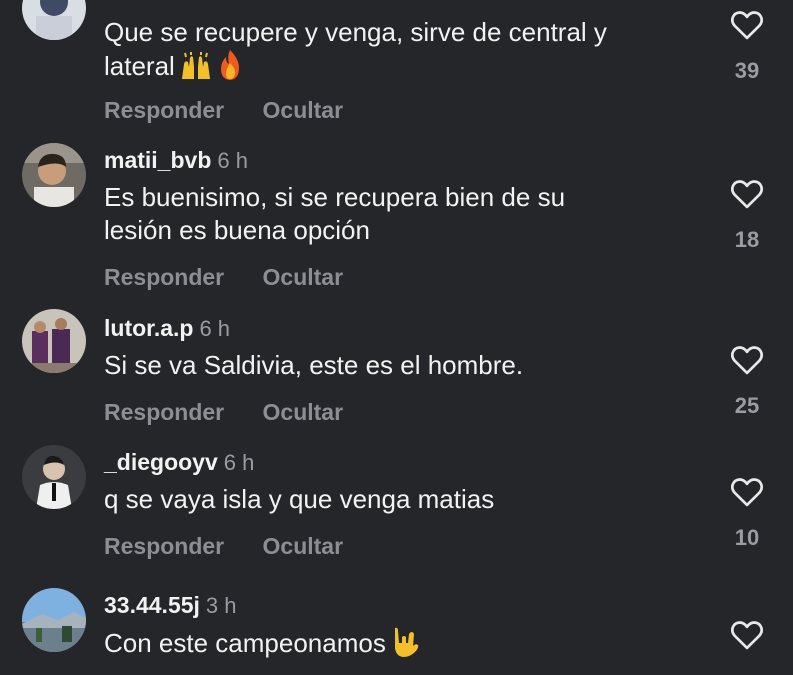 The image size is (793, 675). I want to click on username: _diegooyv, so click(161, 462).